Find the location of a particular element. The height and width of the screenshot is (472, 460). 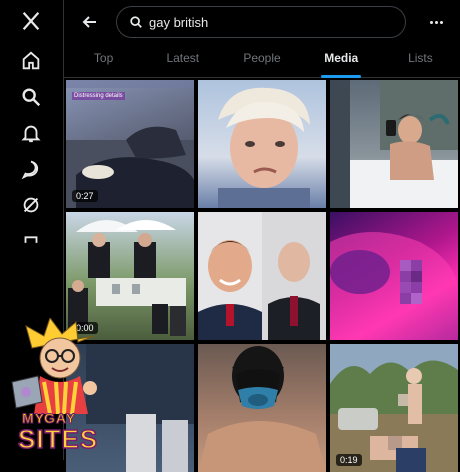

search-tabs: Top Latest People Media Lists is located at coordinates (262, 61).